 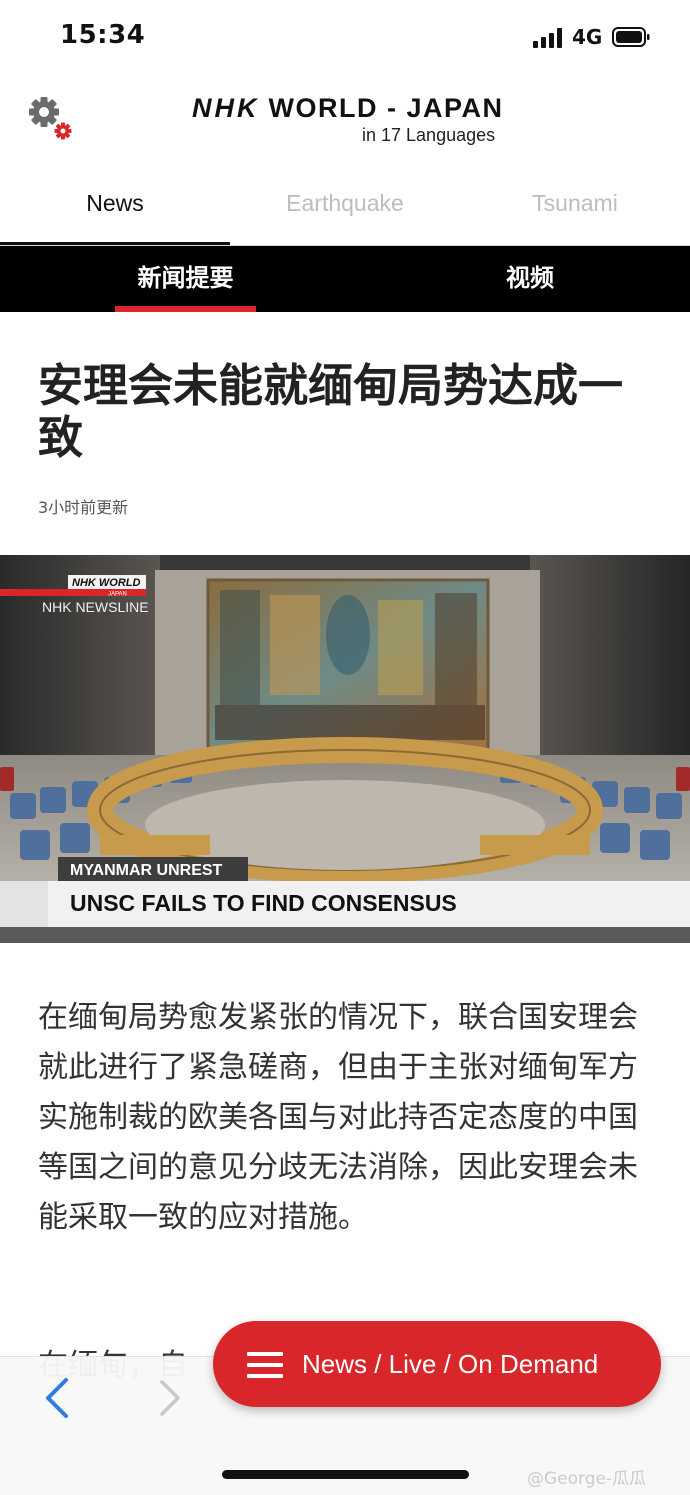 What do you see at coordinates (263, 903) in the screenshot?
I see `chyron-title: UNSC FAILS TO FIND CONSENSUS` at bounding box center [263, 903].